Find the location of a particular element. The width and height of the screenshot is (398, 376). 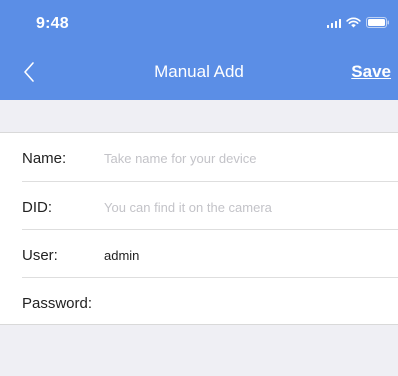

battery-icon is located at coordinates (378, 22).